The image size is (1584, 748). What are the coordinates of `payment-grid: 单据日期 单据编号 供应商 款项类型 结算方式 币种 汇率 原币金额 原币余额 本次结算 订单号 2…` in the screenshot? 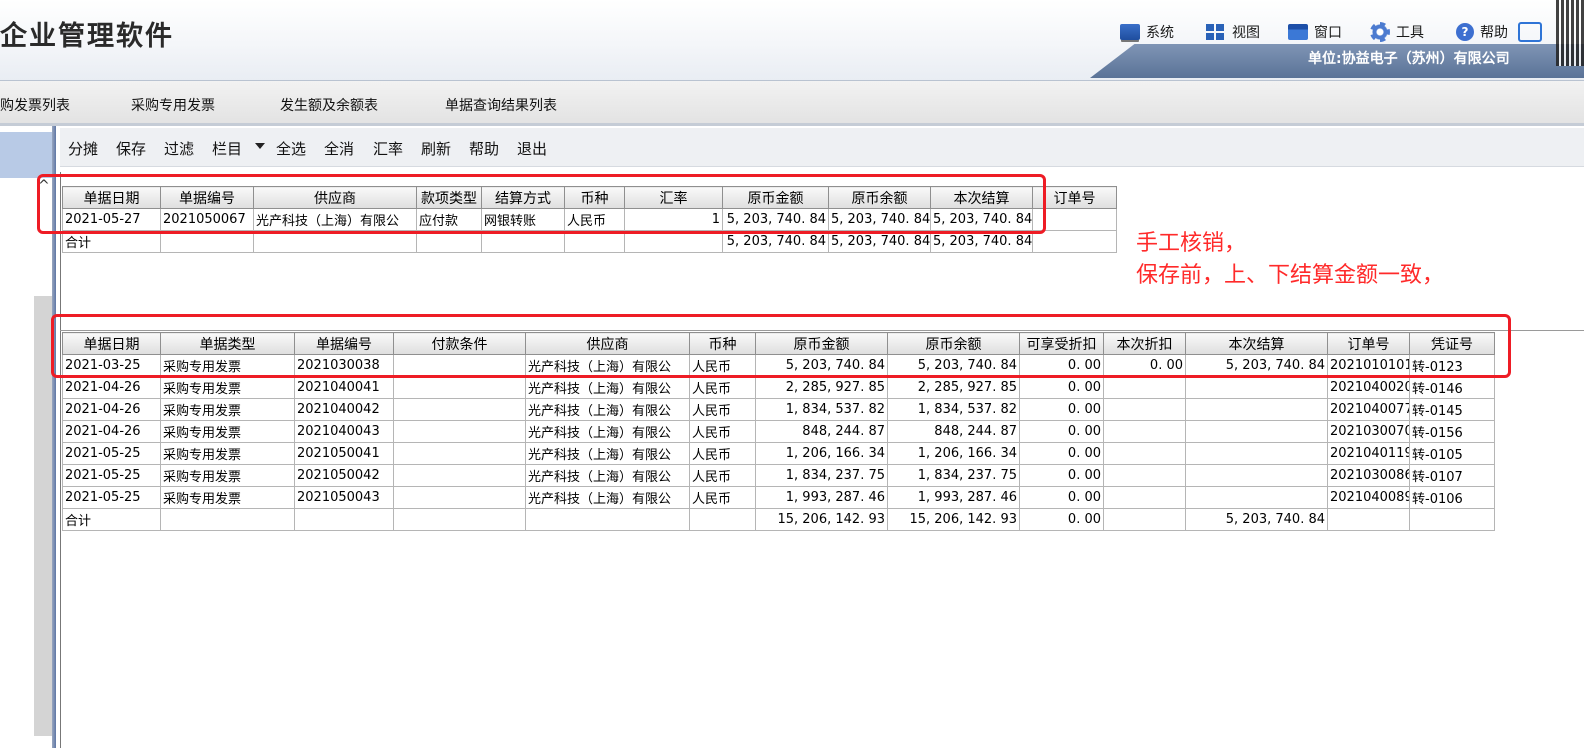 It's located at (589, 219).